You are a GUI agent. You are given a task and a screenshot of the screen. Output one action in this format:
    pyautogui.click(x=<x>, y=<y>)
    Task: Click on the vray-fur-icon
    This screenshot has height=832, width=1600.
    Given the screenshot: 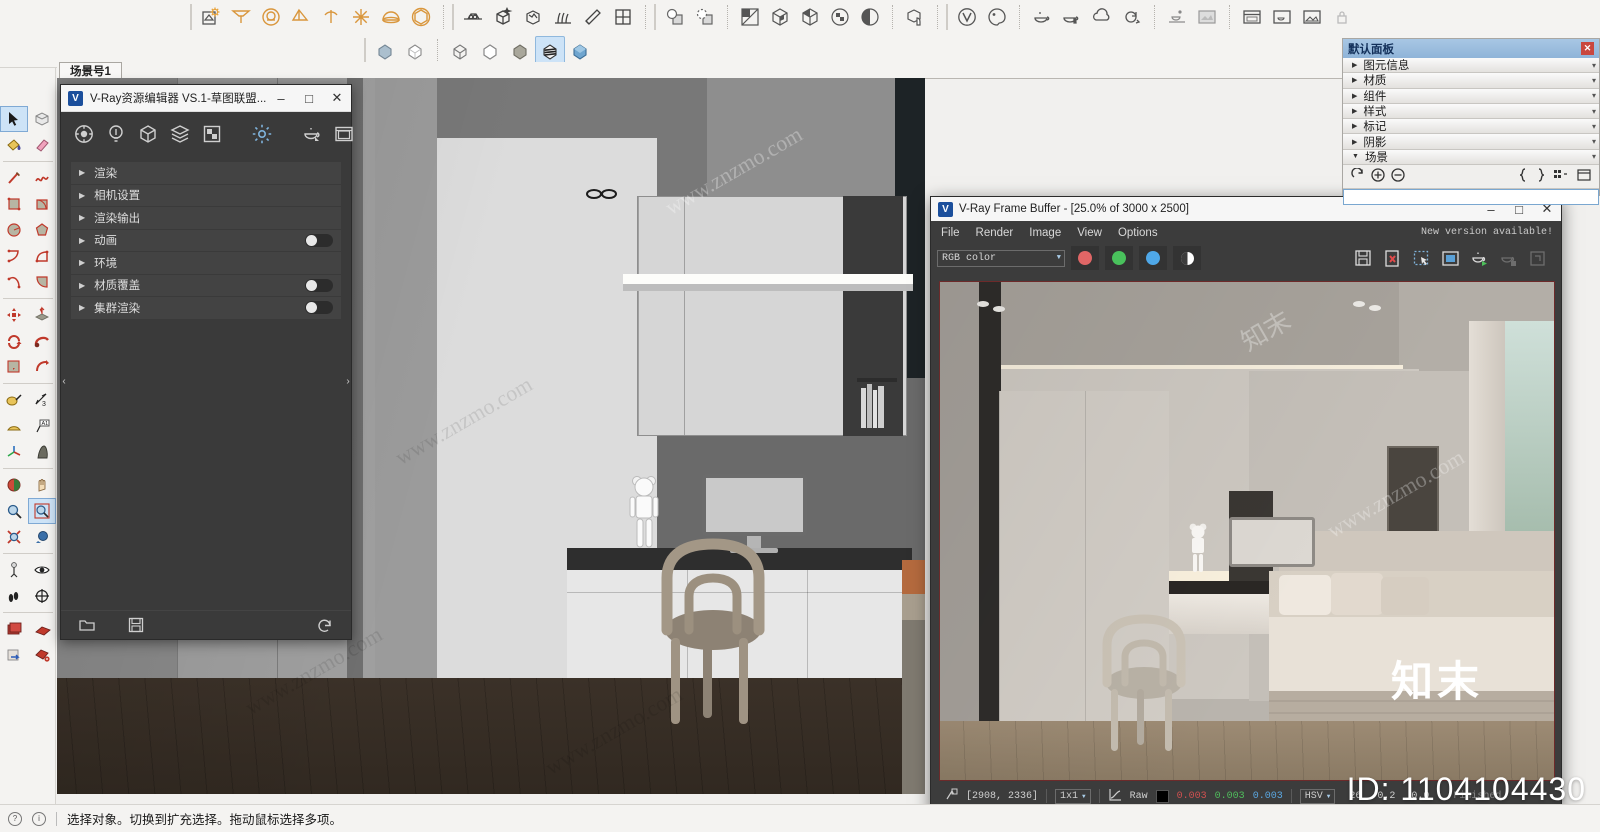 What is the action you would take?
    pyautogui.click(x=563, y=17)
    